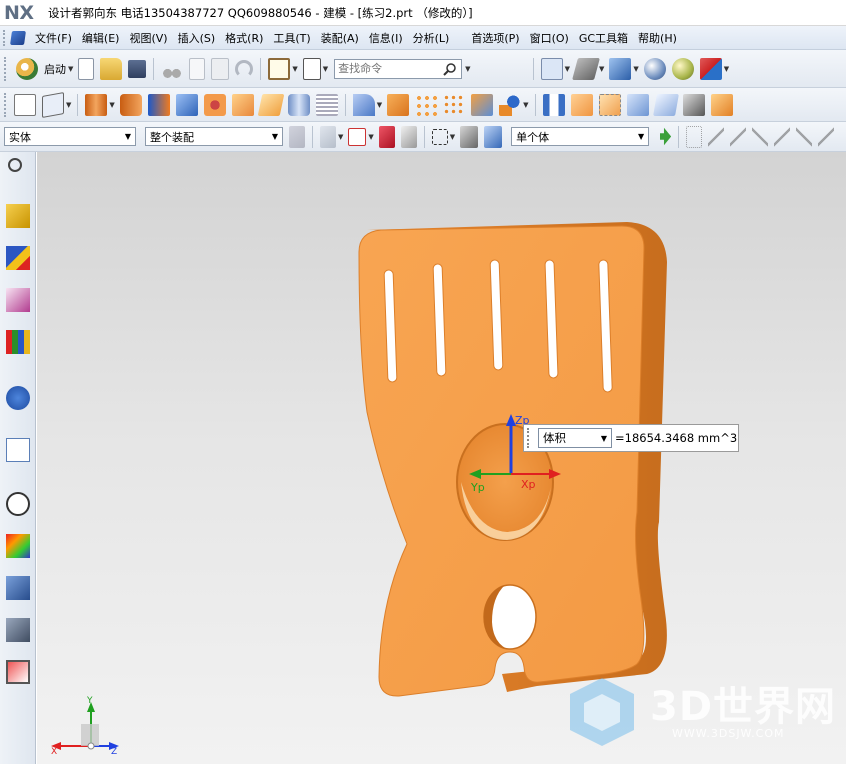 The height and width of the screenshot is (764, 846). I want to click on snap-midpoint-icon, so click(826, 136).